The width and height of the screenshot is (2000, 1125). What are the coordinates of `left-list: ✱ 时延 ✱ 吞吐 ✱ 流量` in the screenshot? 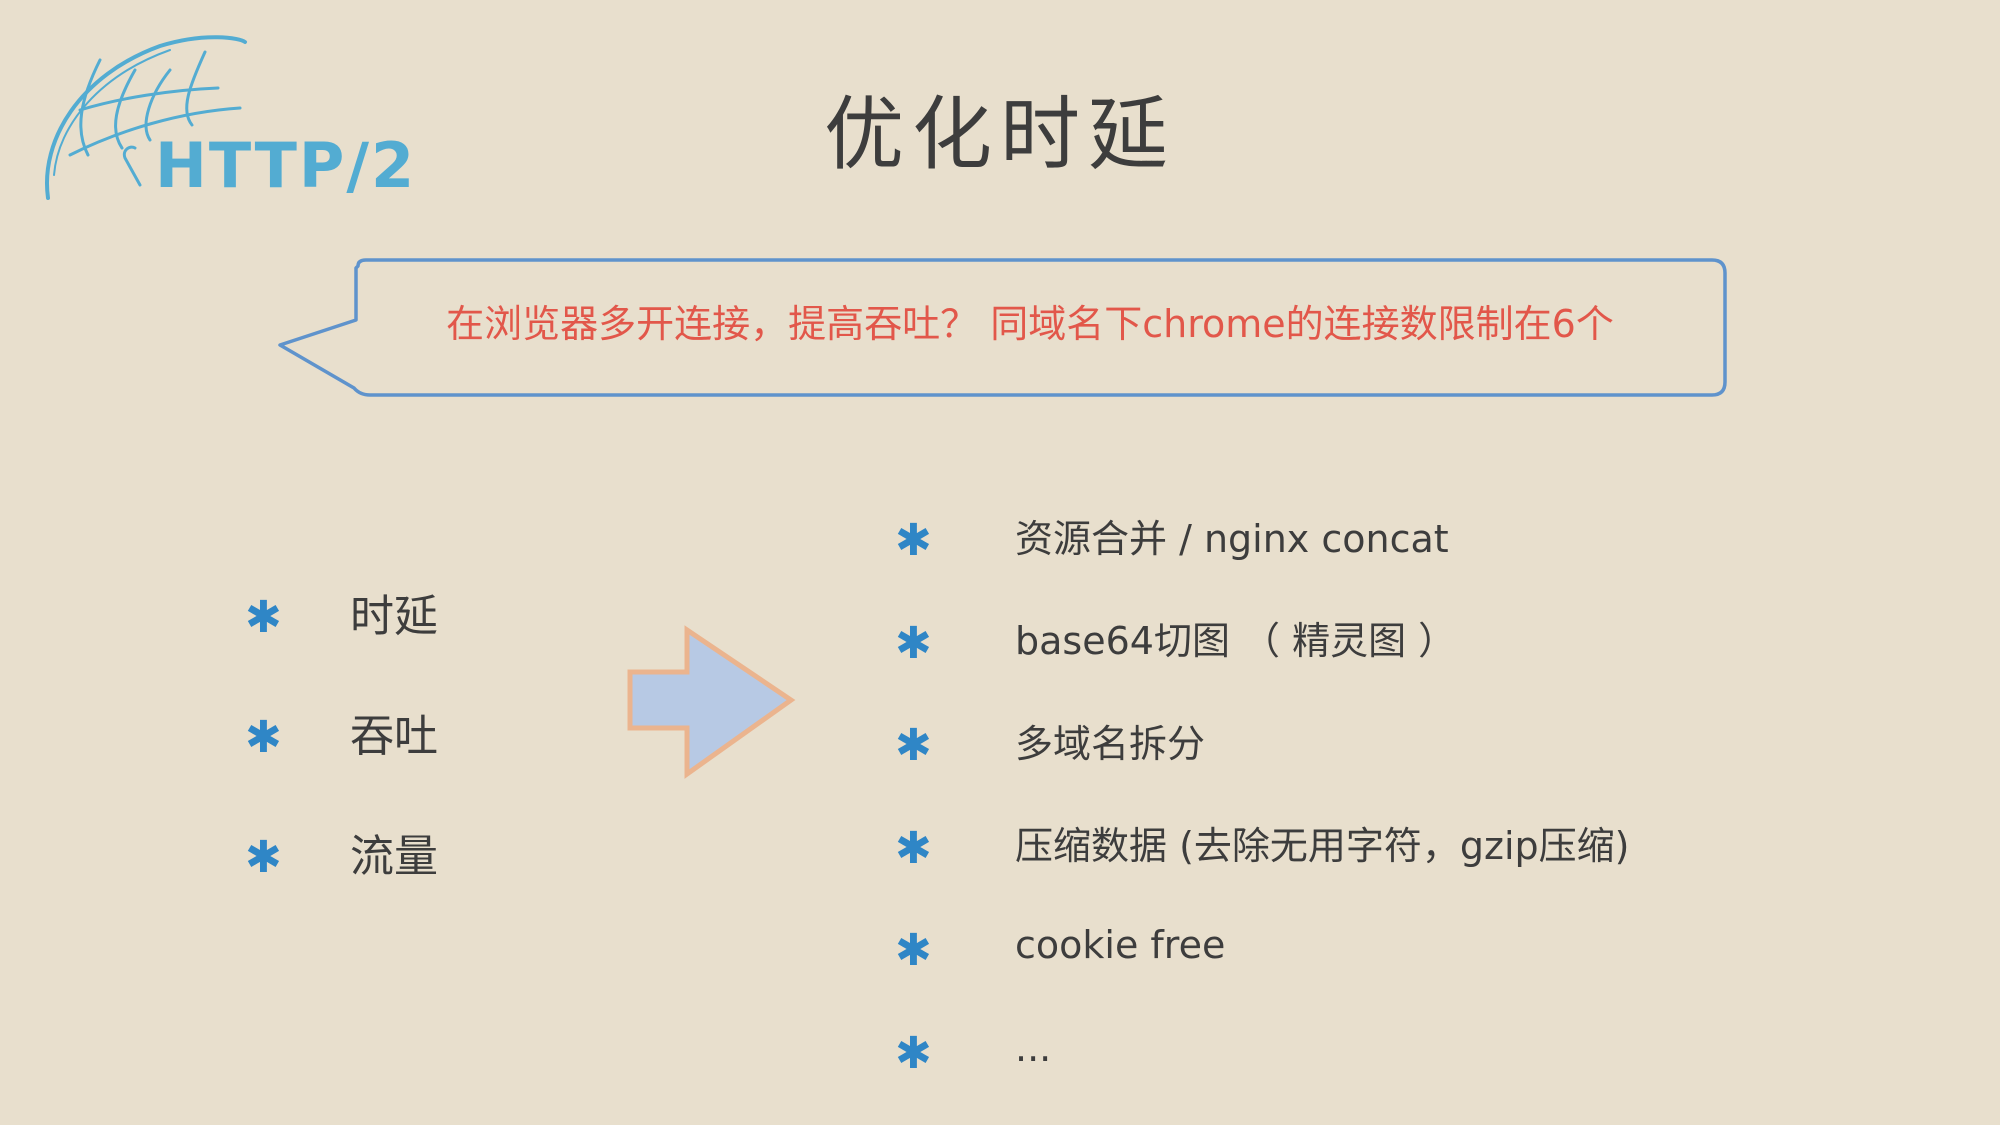 It's located at (341, 732).